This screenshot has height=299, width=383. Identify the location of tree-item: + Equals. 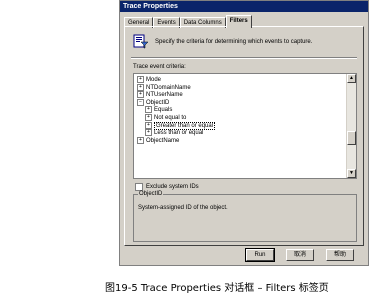
(240, 110).